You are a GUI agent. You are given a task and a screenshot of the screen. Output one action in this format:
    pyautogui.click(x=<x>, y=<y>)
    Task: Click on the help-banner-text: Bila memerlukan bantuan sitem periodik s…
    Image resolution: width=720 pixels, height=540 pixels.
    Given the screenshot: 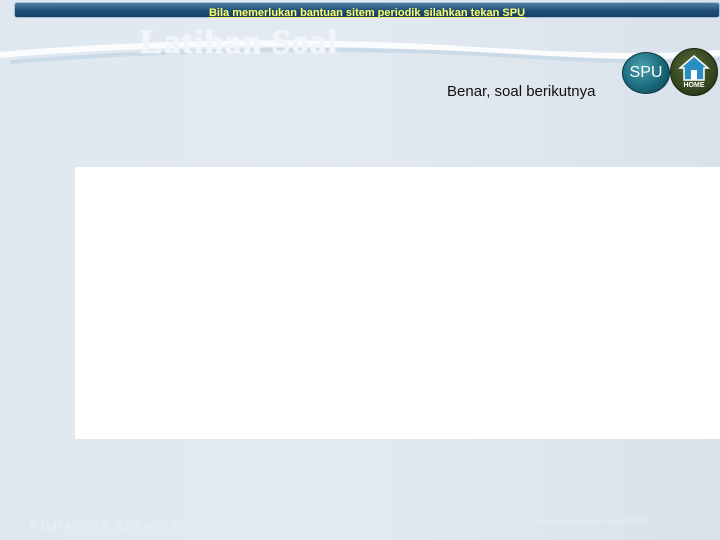 What is the action you would take?
    pyautogui.click(x=367, y=13)
    